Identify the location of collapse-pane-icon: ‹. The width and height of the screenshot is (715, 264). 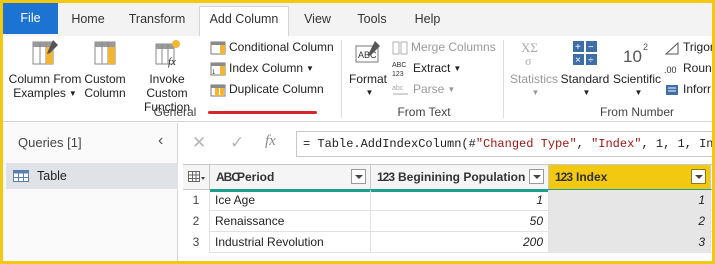
(160, 141).